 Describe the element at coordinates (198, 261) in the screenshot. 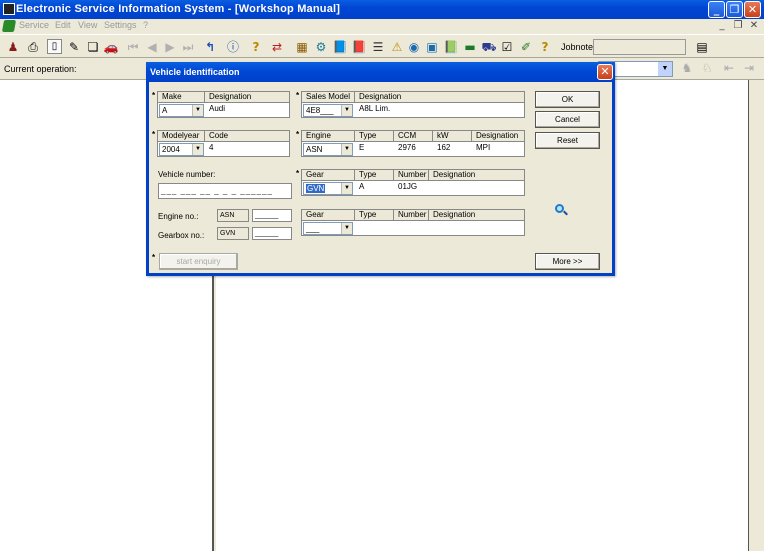

I see `start-enquiry-button: start enquiry` at that location.